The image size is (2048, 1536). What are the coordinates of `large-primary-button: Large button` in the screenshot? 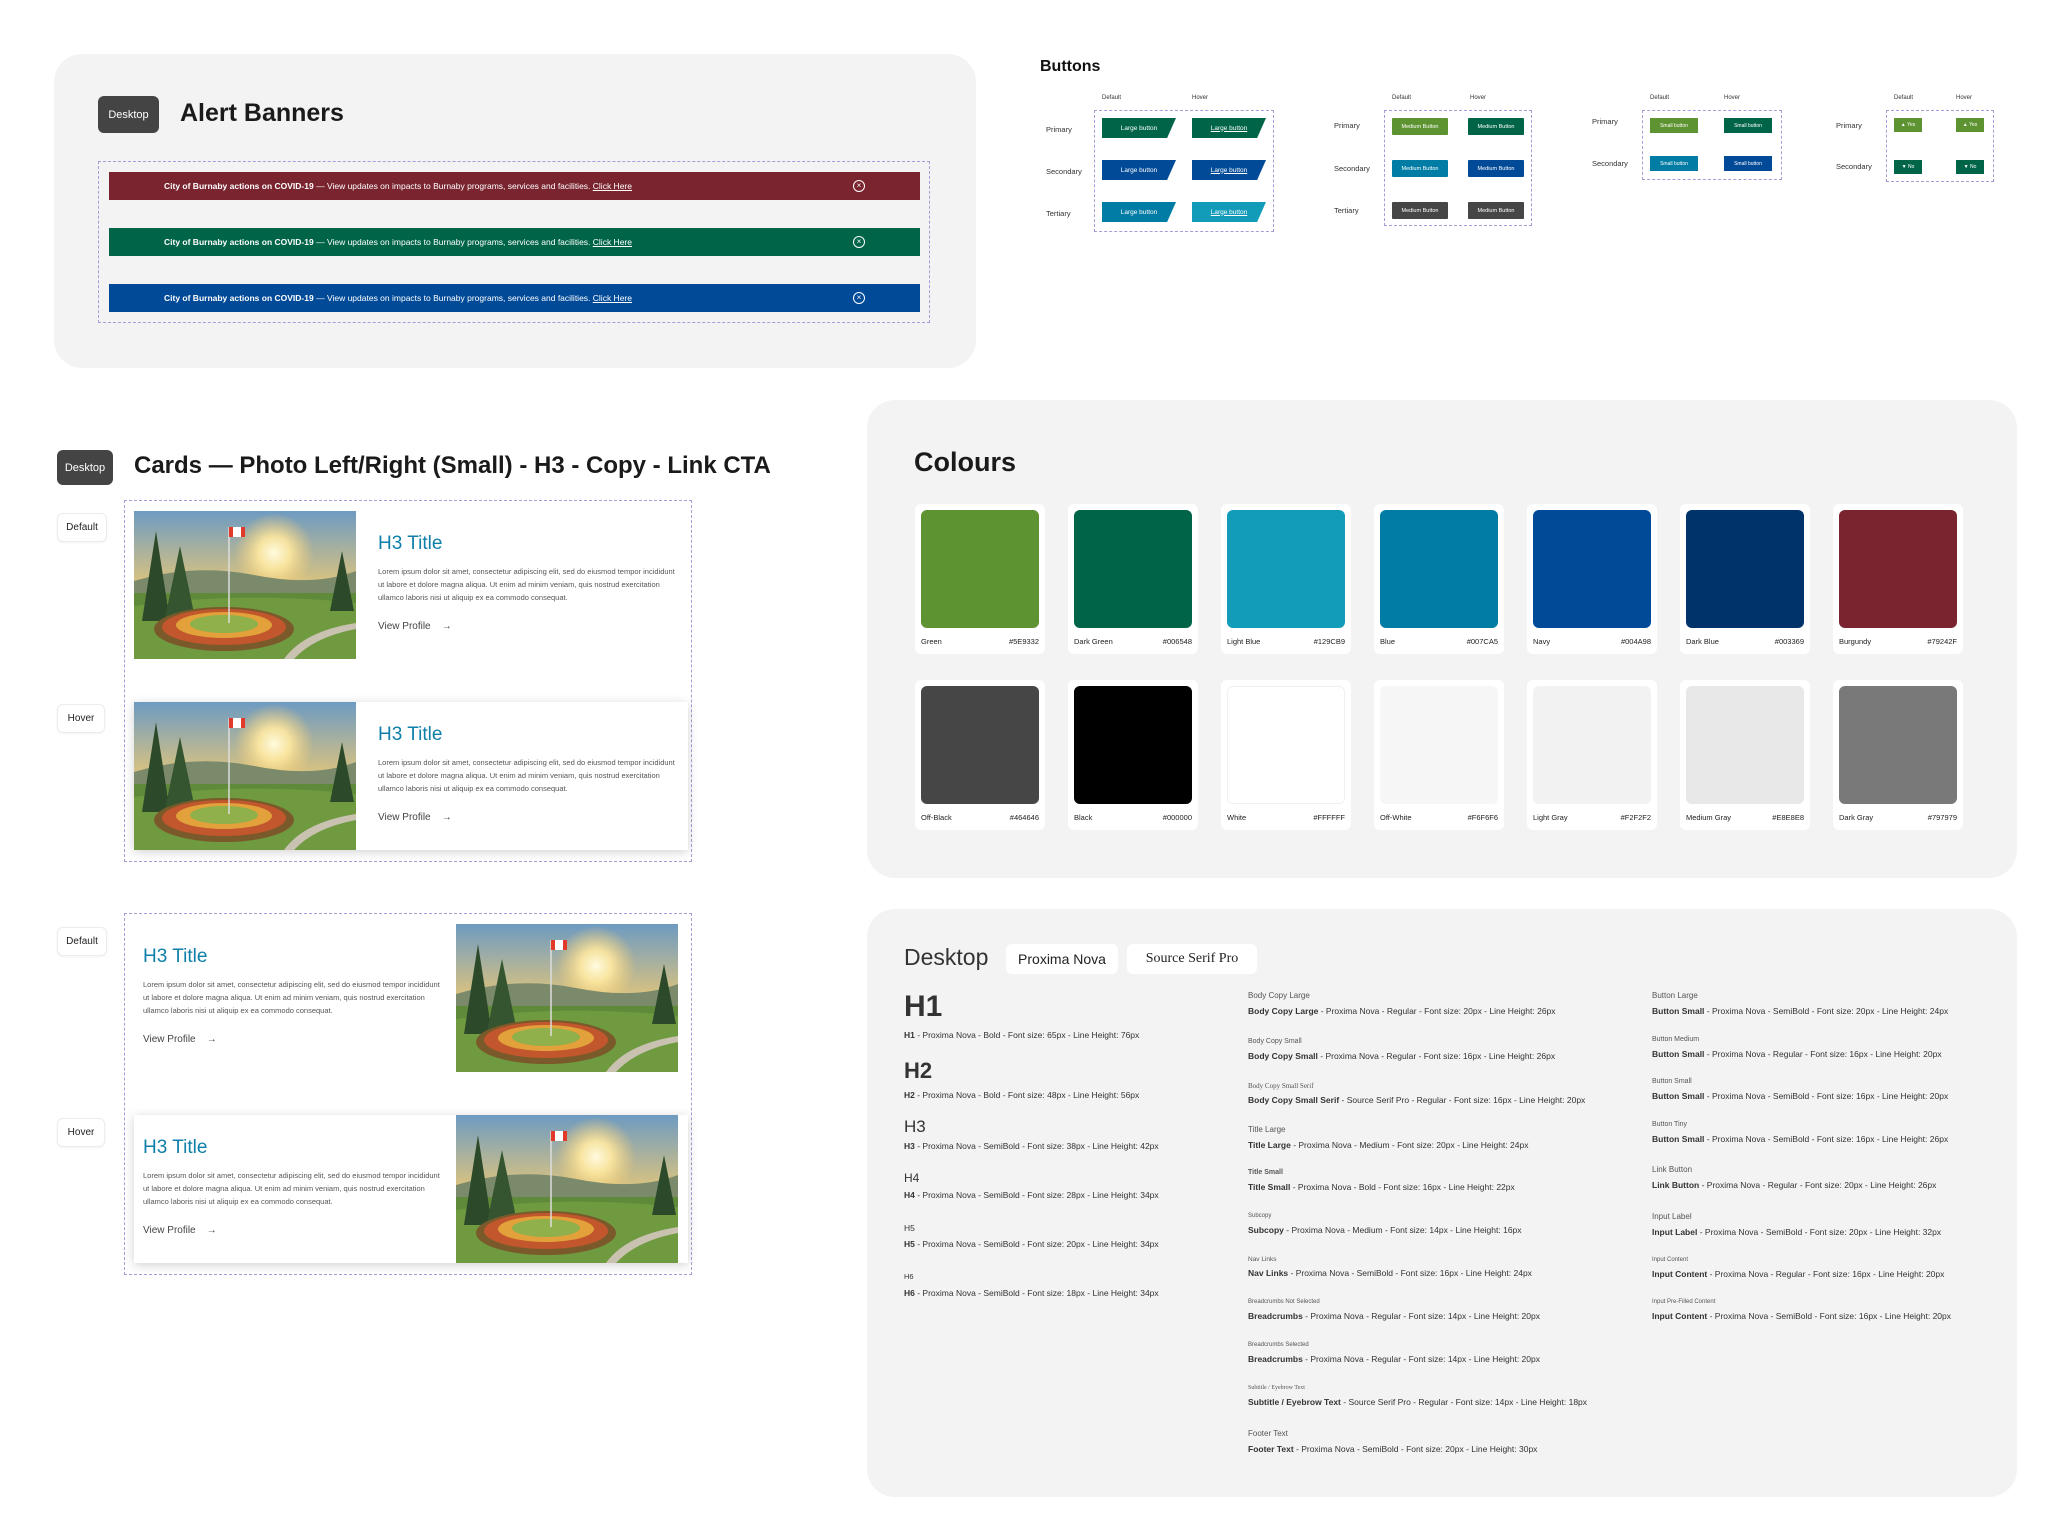 It's located at (1139, 128).